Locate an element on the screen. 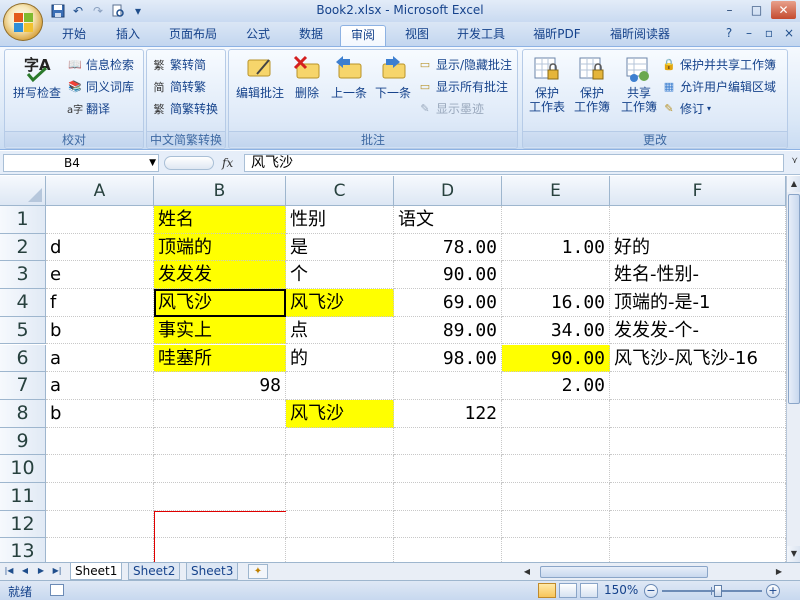 This screenshot has height=600, width=800. macro-record-icon is located at coordinates (57, 590).